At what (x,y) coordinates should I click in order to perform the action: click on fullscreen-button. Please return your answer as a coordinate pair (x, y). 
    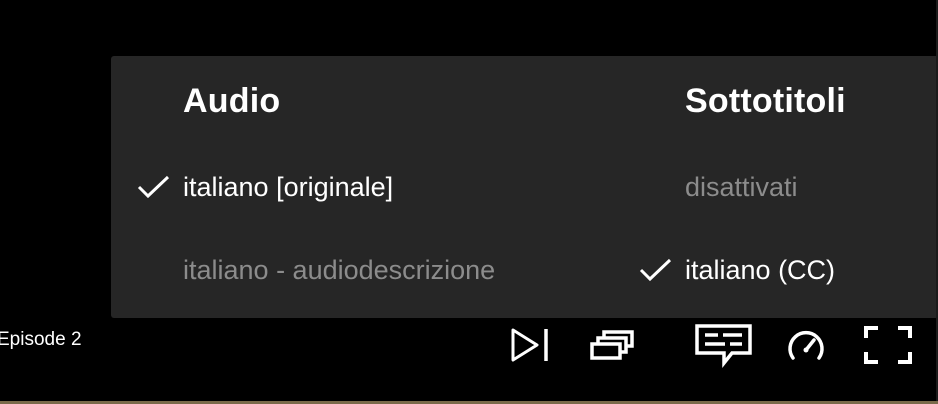
    Looking at the image, I should click on (888, 345).